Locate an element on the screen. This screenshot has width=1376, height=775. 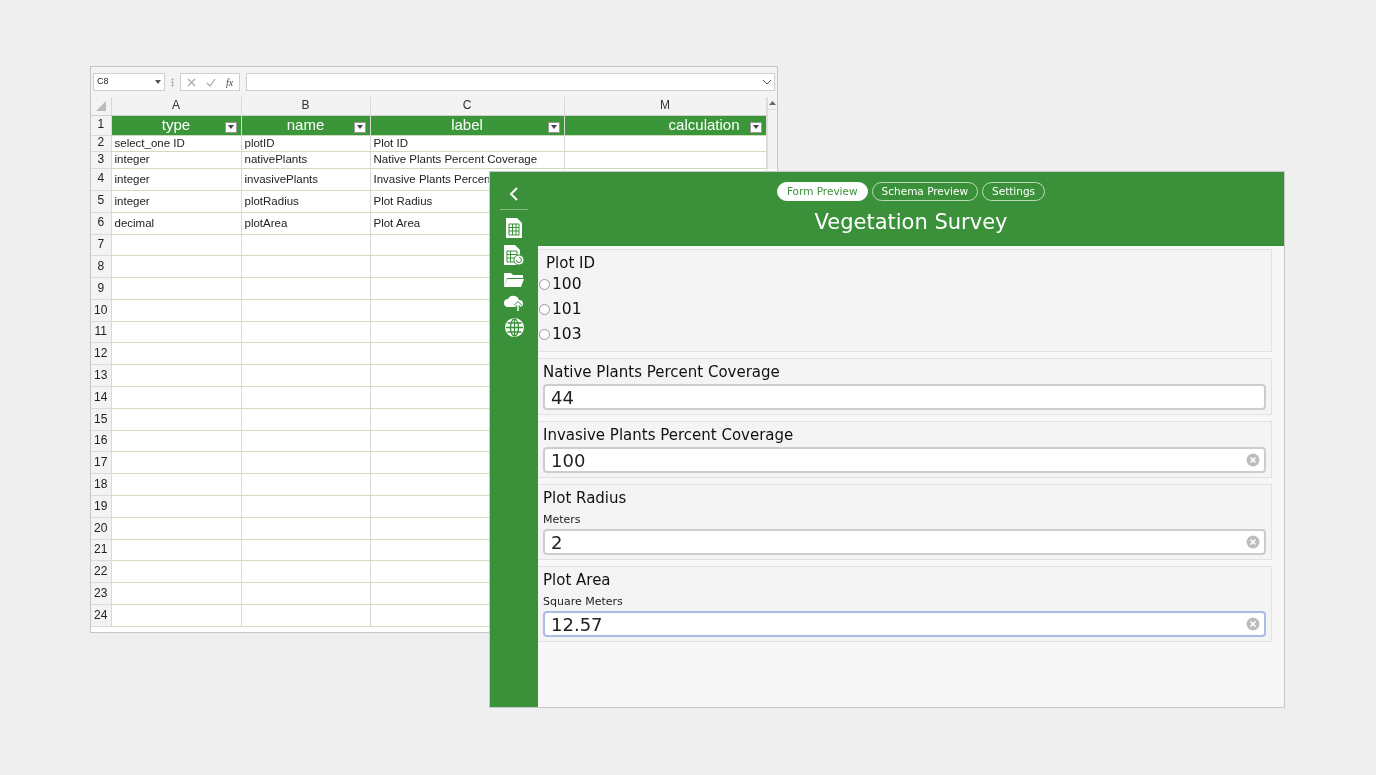
row-number: 14 is located at coordinates (101, 397).